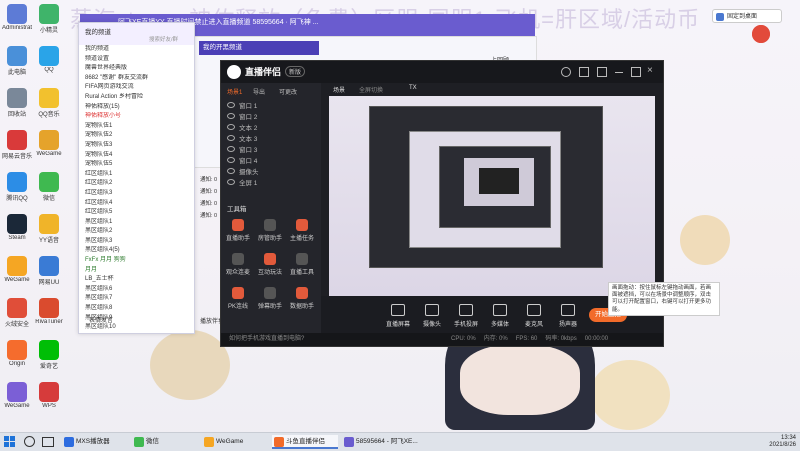  What do you see at coordinates (136, 261) in the screenshot?
I see `channel-item: FxFx 月月 狗狗` at bounding box center [136, 261].